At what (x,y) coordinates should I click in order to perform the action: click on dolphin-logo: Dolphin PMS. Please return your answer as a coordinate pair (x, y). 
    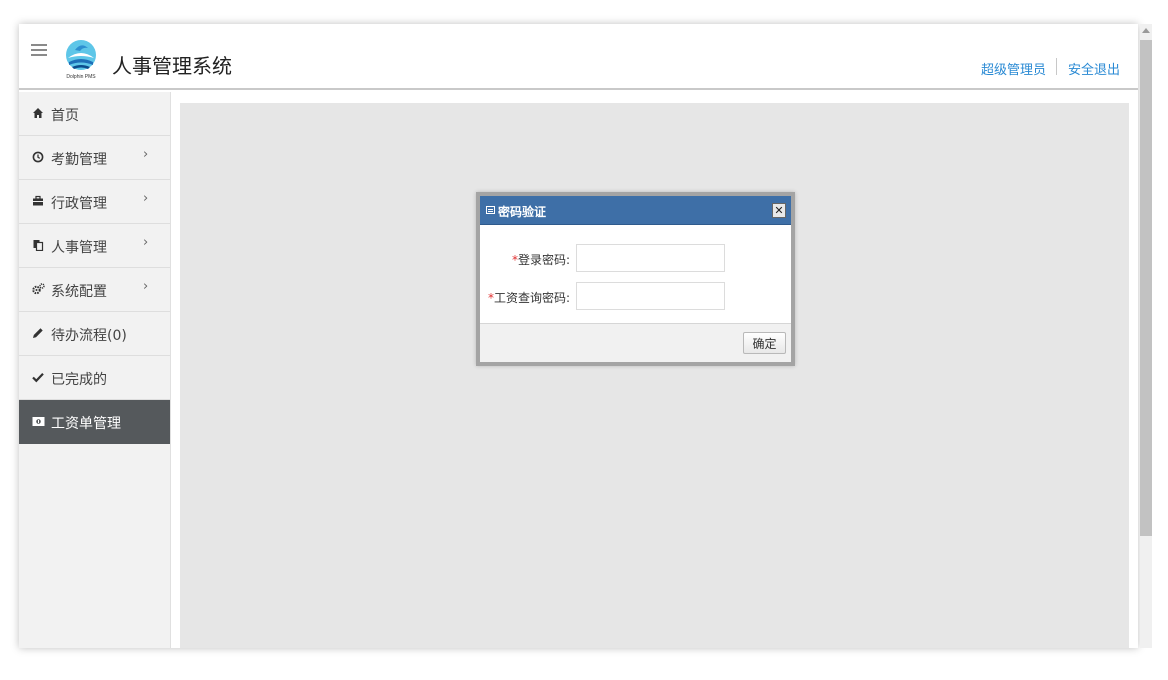
    Looking at the image, I should click on (81, 60).